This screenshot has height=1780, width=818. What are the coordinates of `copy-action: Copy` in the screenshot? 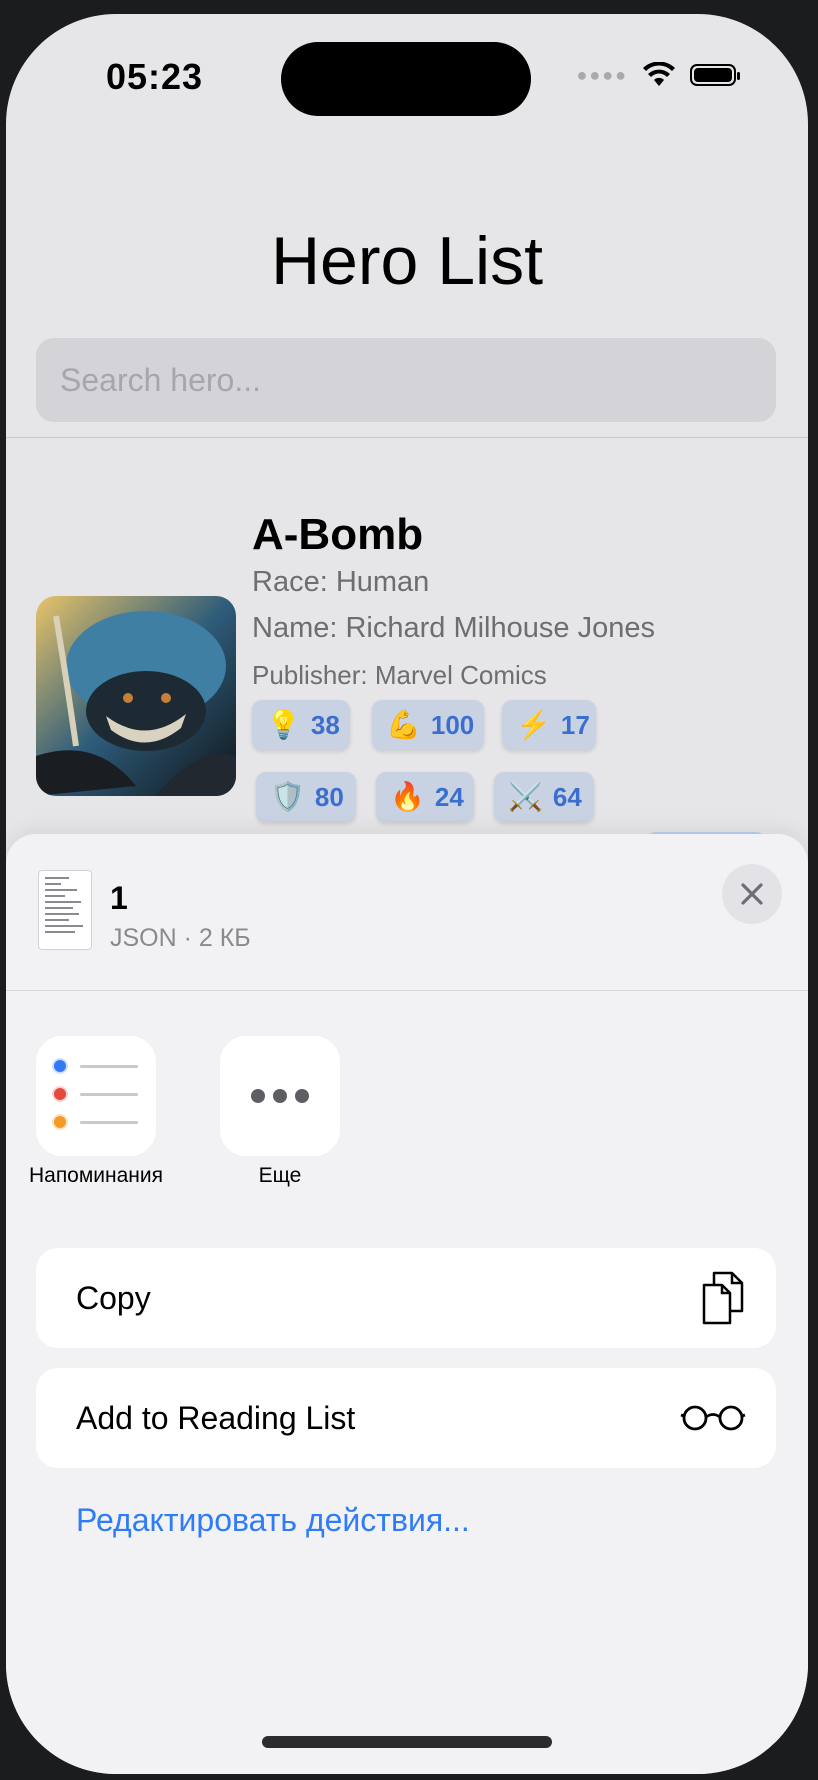 It's located at (406, 1298).